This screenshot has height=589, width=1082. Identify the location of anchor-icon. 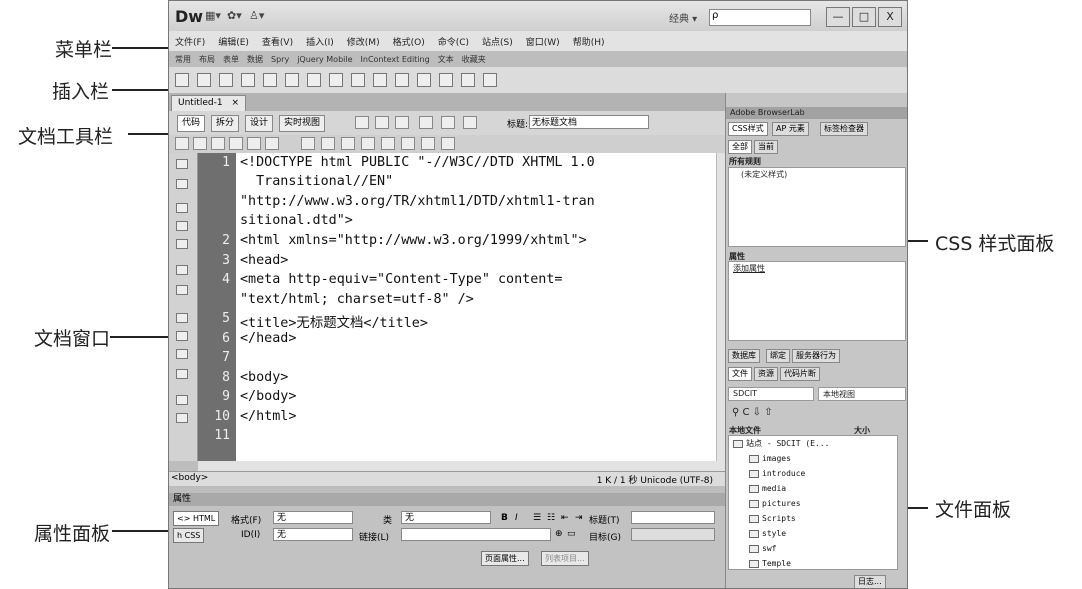
(226, 80).